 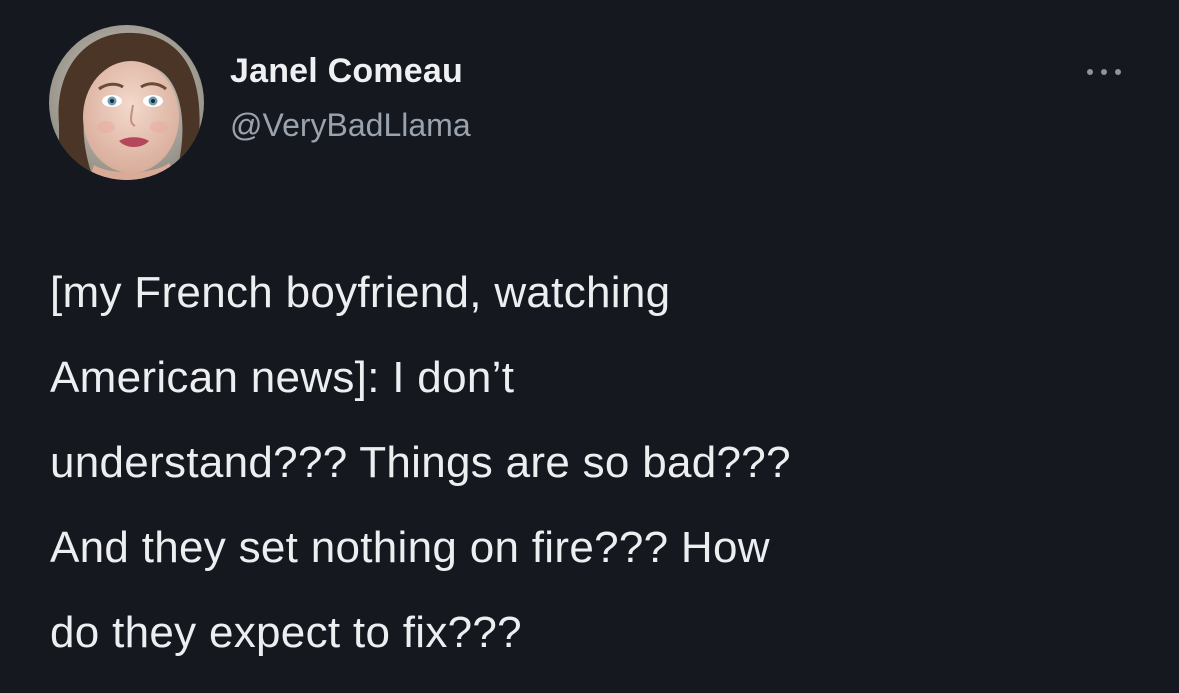 I want to click on more-options-button, so click(x=1104, y=72).